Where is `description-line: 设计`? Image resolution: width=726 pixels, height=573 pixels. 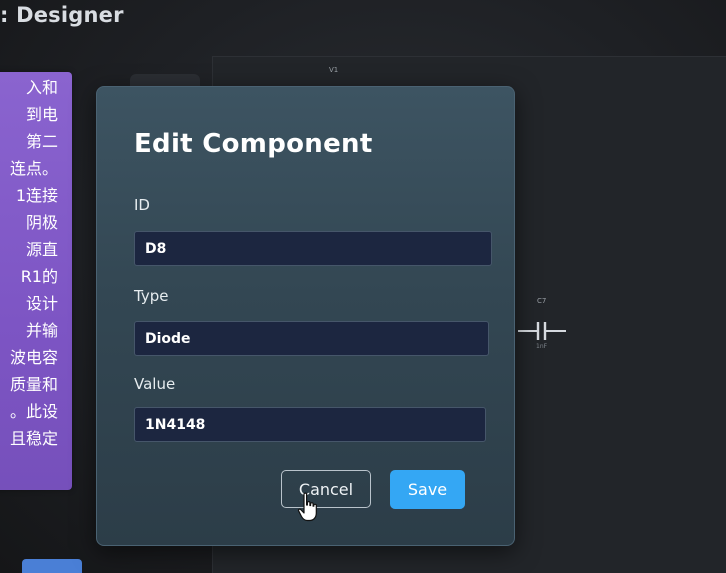 description-line: 设计 is located at coordinates (41, 303).